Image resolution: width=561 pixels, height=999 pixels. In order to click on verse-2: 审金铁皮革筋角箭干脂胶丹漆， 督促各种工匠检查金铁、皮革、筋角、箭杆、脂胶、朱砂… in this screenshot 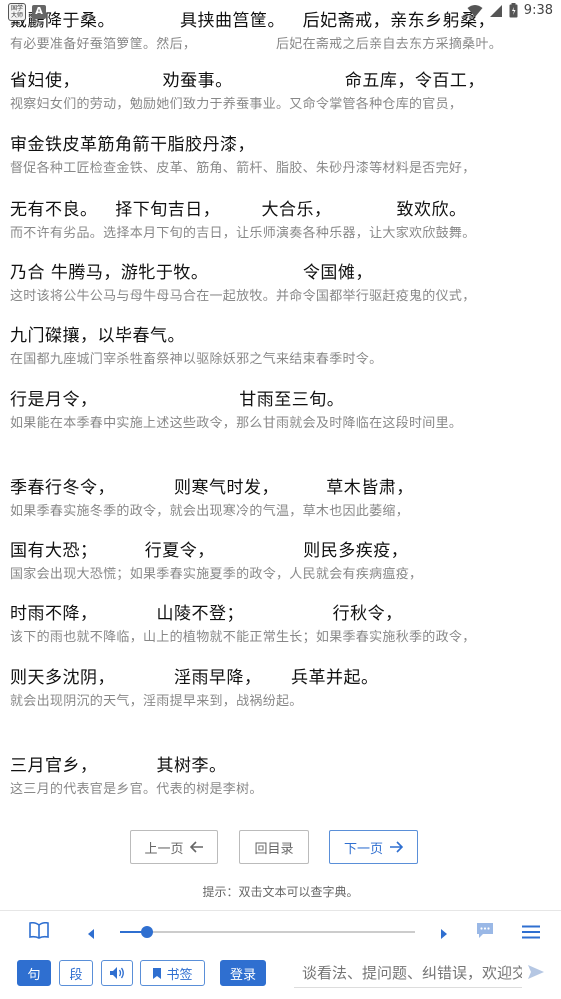, I will do `click(282, 155)`.